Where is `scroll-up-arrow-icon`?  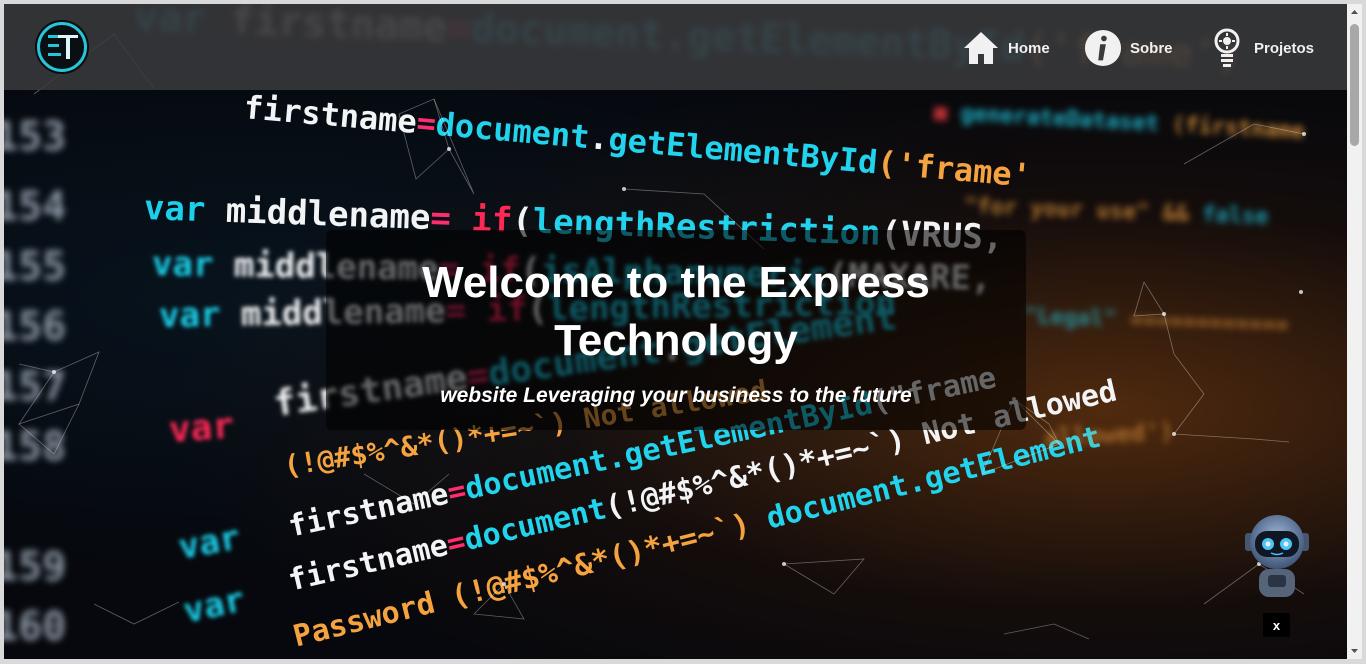 scroll-up-arrow-icon is located at coordinates (1354, 12).